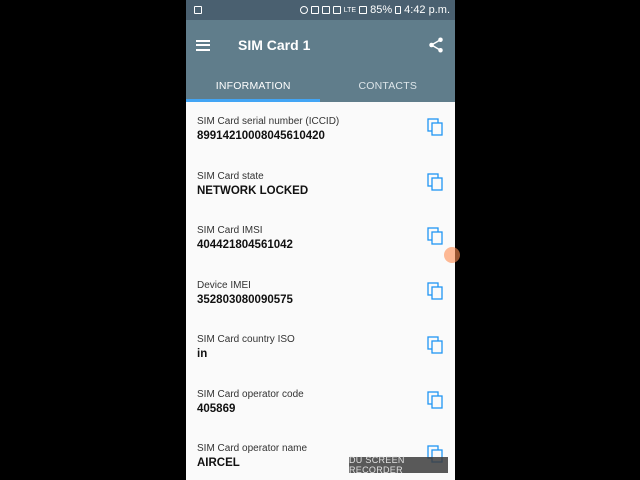 The image size is (640, 480). Describe the element at coordinates (245, 245) in the screenshot. I see `item-value: 404421804561042` at that location.